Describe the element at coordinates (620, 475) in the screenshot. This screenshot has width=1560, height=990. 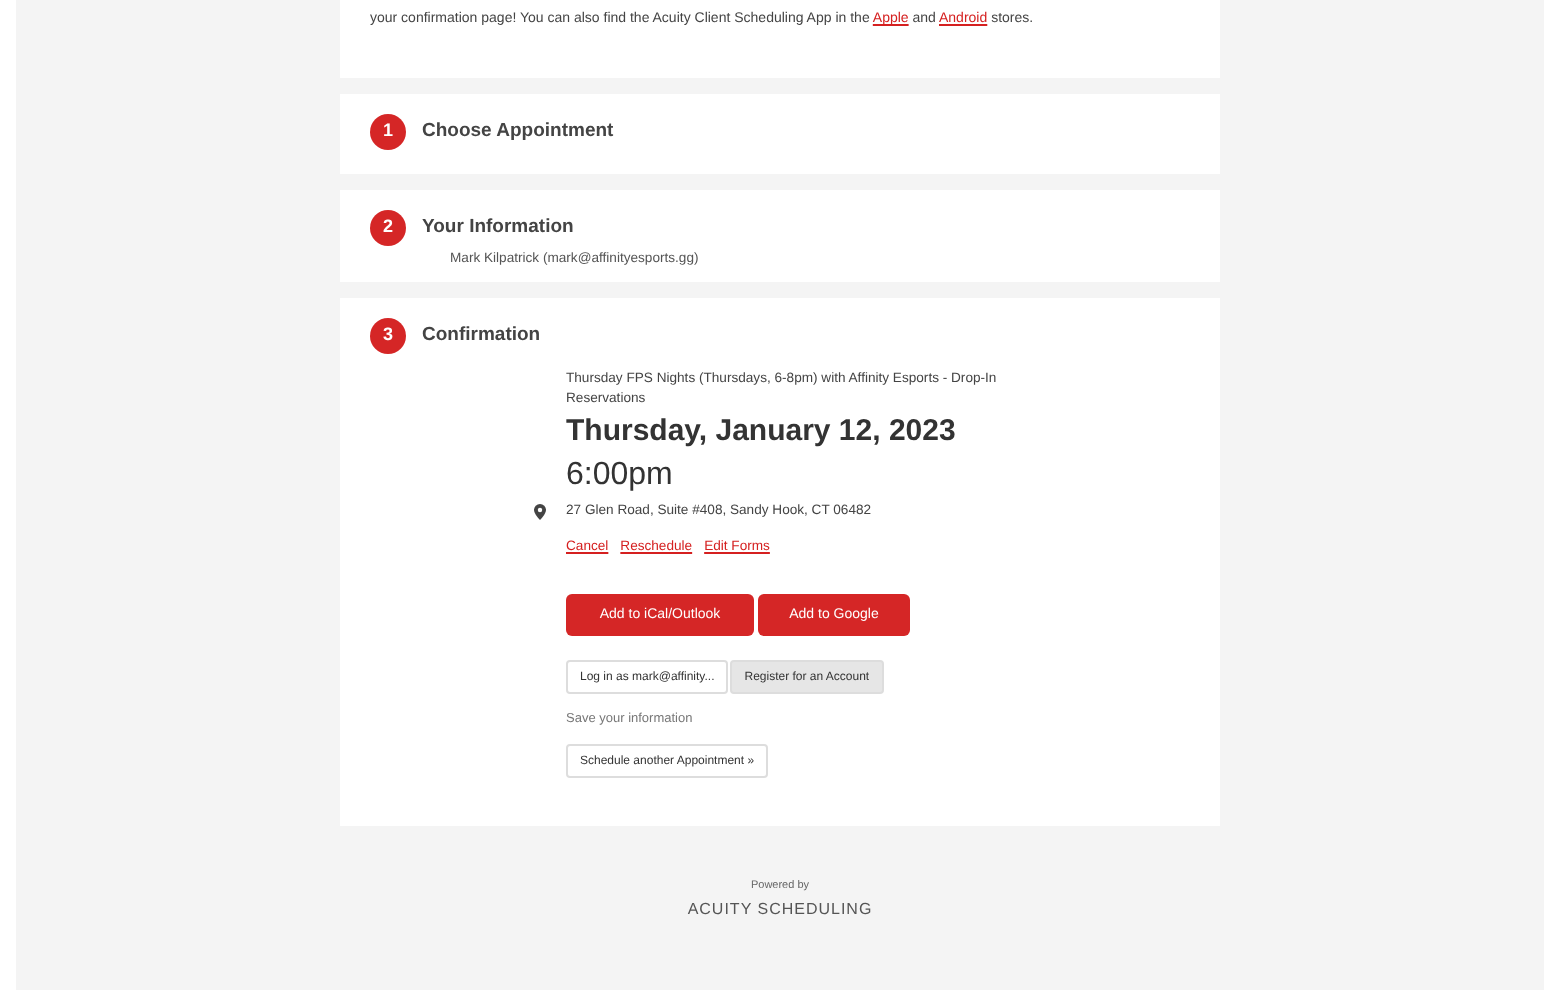
I see `appointment-time: 6:00pm` at that location.